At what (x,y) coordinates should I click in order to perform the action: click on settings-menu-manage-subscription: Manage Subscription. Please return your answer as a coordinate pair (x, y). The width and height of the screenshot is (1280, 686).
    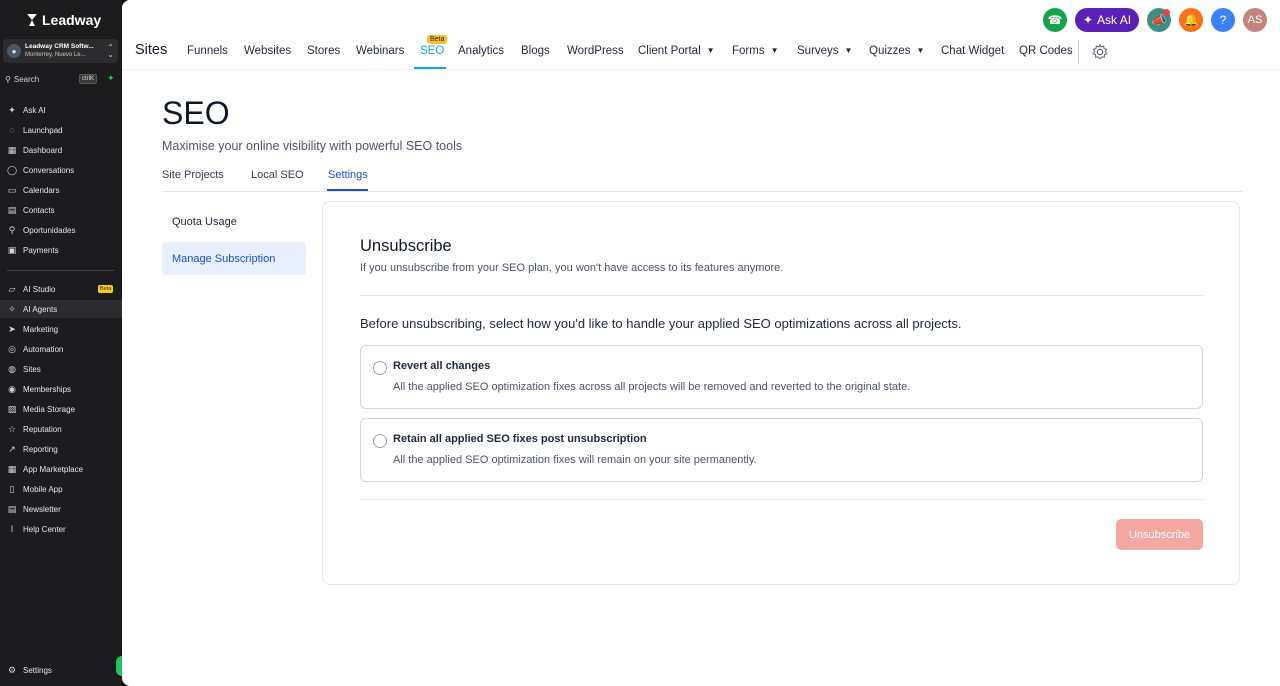
    Looking at the image, I should click on (234, 258).